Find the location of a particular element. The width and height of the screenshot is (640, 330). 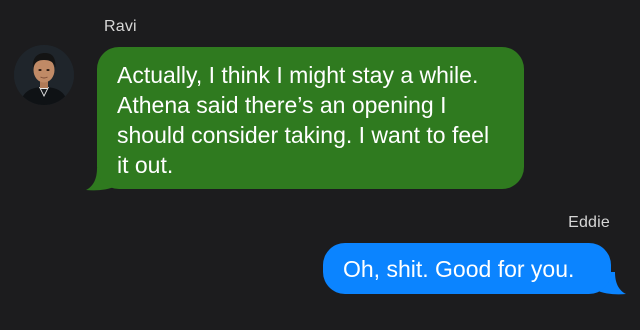

sender-name-ravi: Ravi is located at coordinates (120, 26).